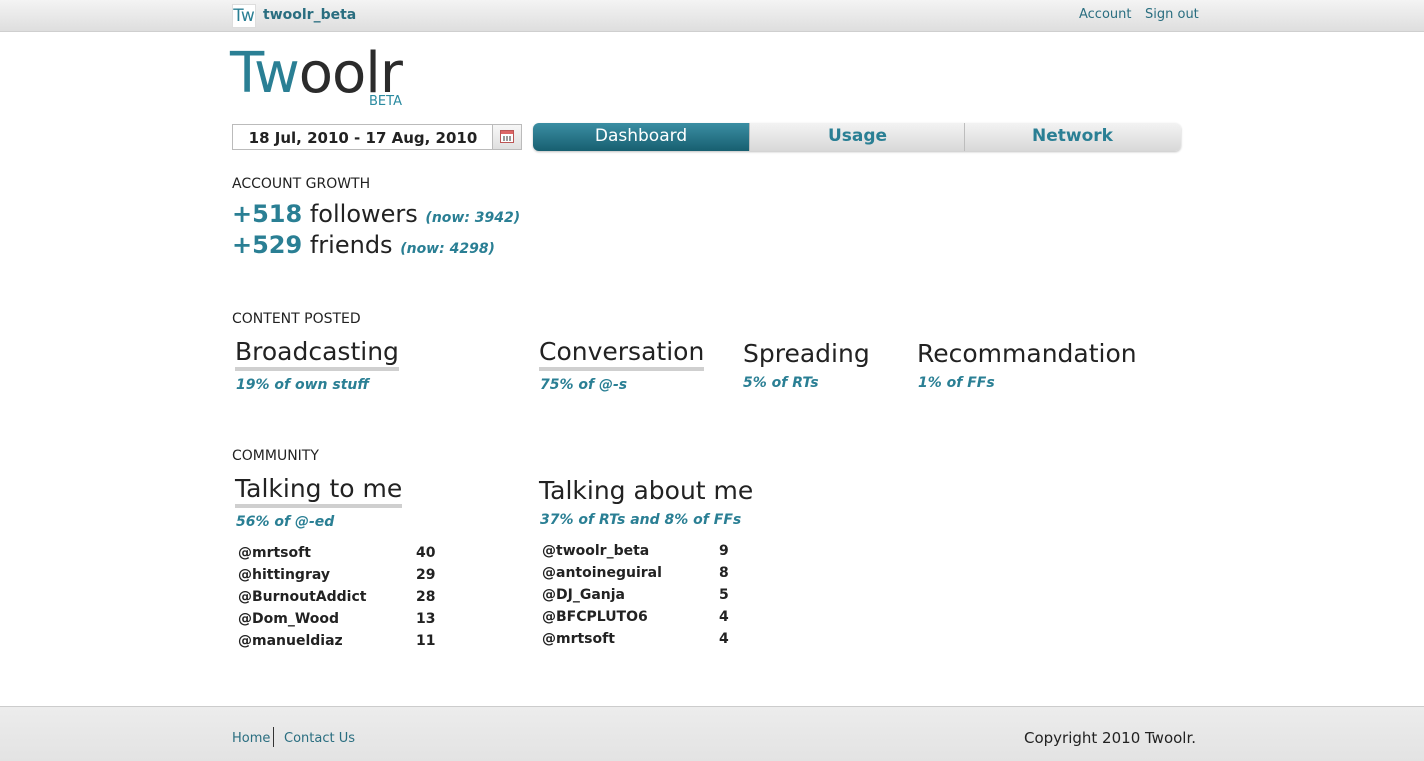 This screenshot has width=1424, height=761. What do you see at coordinates (1072, 137) in the screenshot?
I see `tab-network: Network` at bounding box center [1072, 137].